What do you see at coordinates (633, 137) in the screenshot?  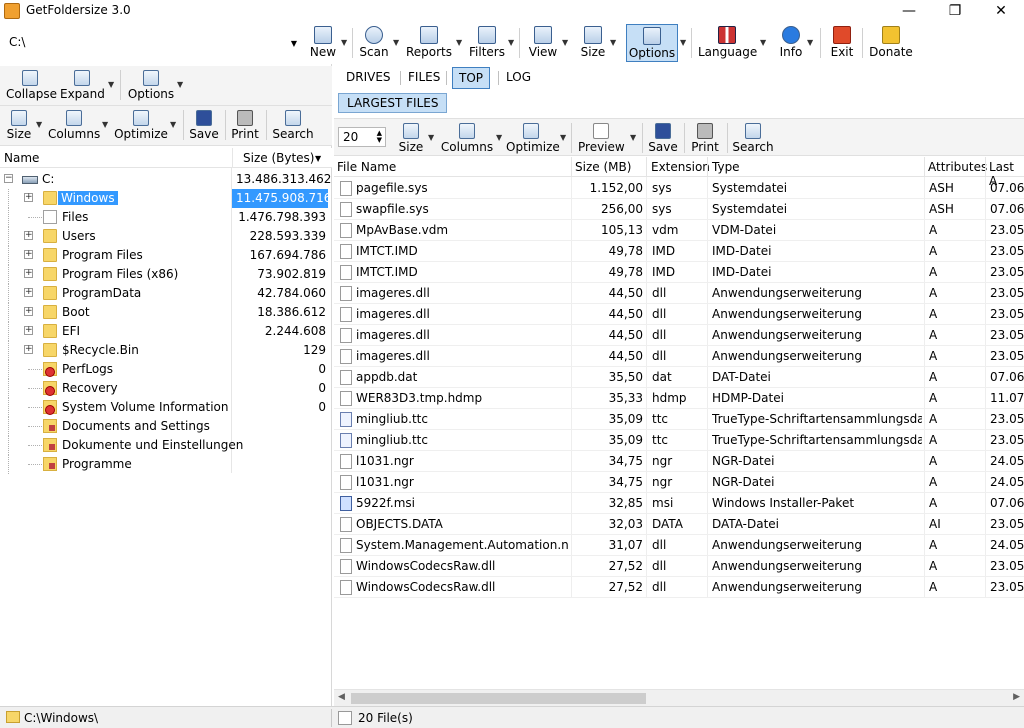 I see `preview-dropdown-icon: ▼` at bounding box center [633, 137].